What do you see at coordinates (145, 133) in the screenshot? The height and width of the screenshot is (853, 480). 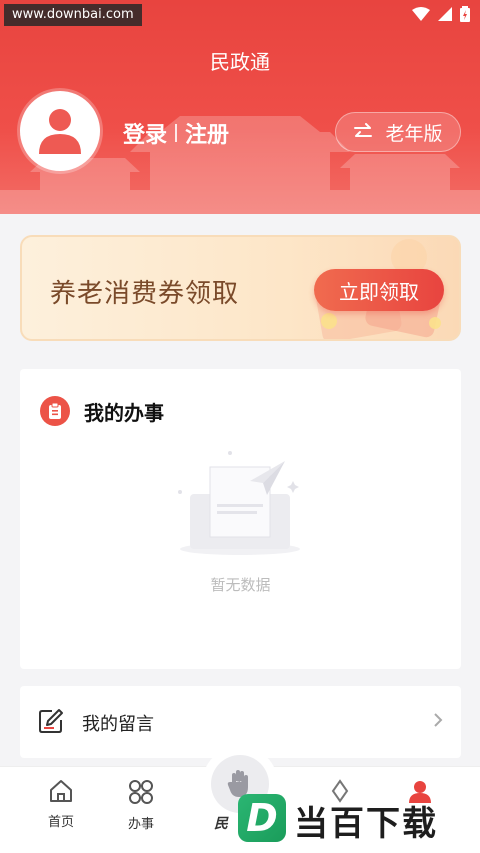 I see `login-link: 登录` at bounding box center [145, 133].